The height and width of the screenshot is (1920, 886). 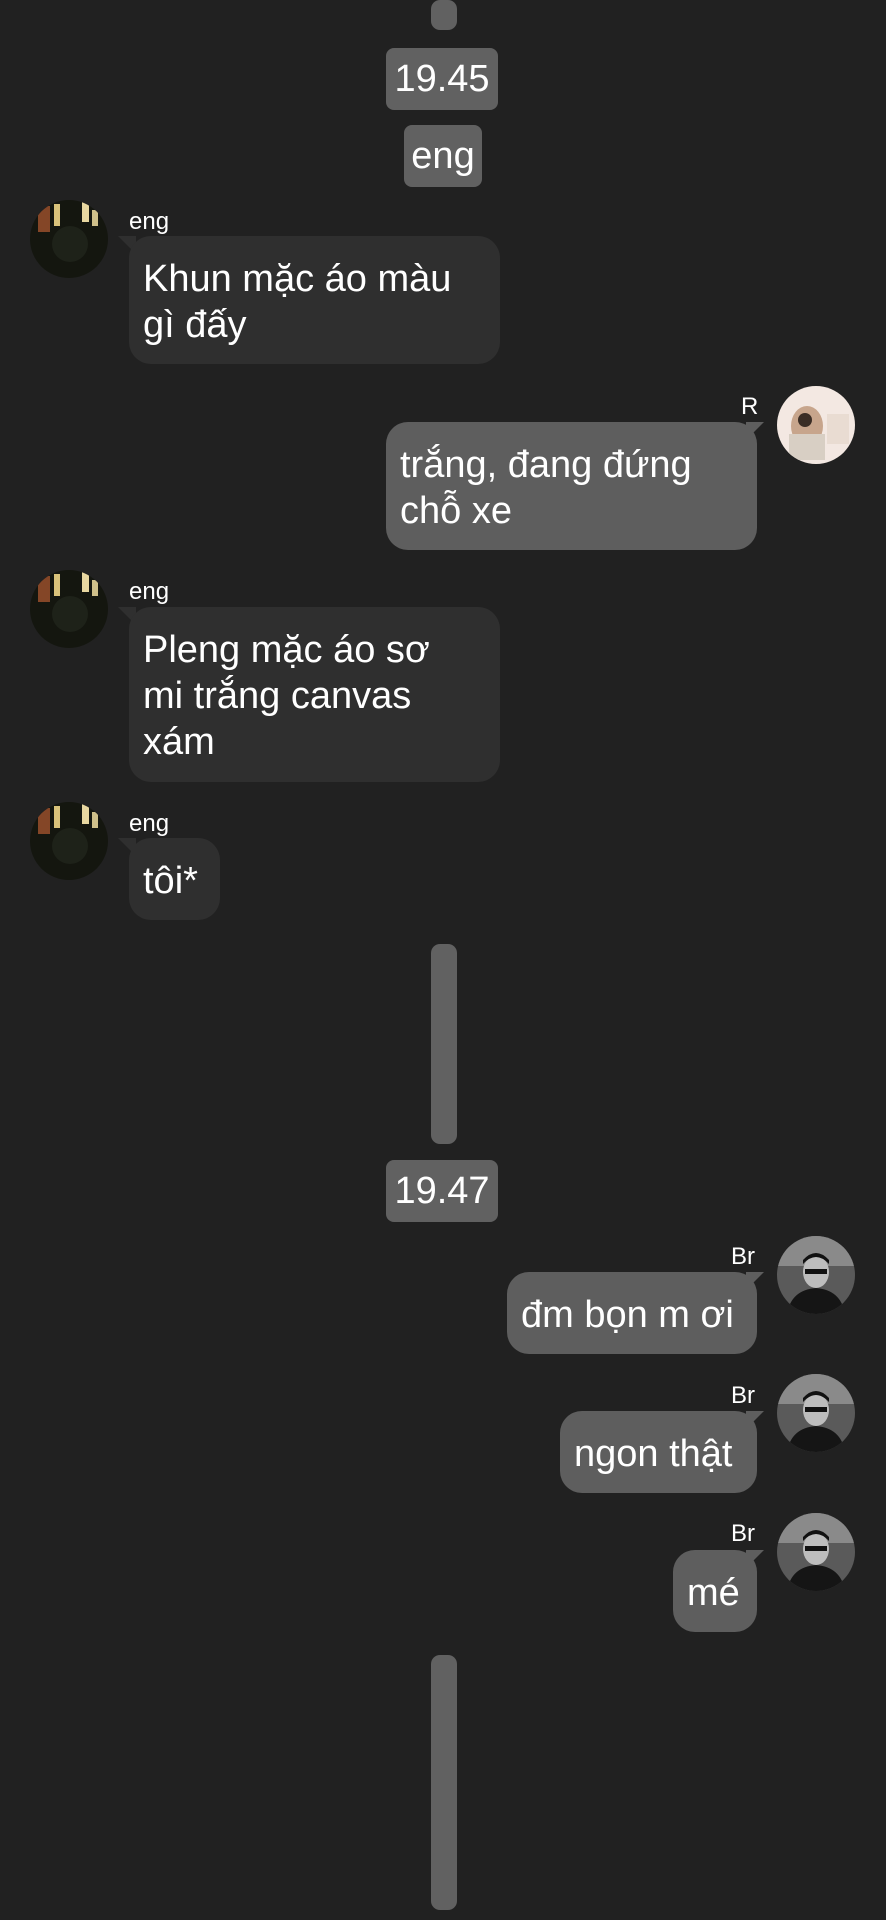 I want to click on group-label-chip: eng, so click(x=443, y=156).